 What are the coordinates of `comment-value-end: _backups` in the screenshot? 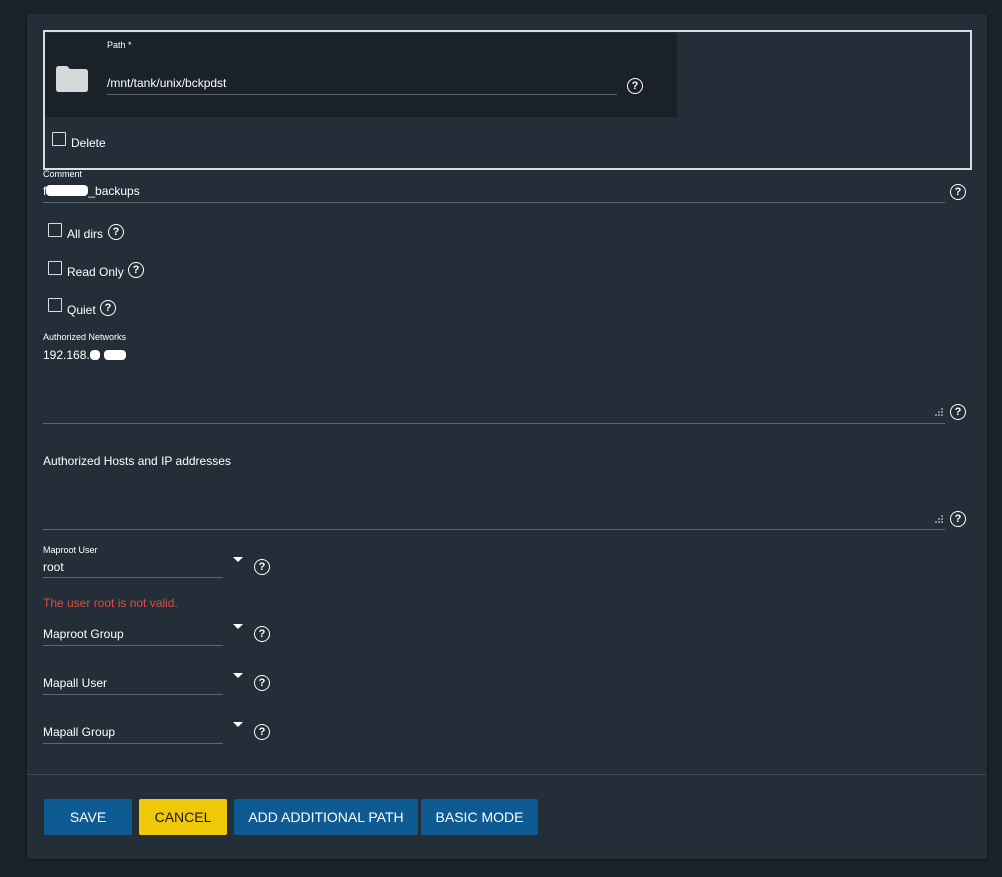 It's located at (114, 191).